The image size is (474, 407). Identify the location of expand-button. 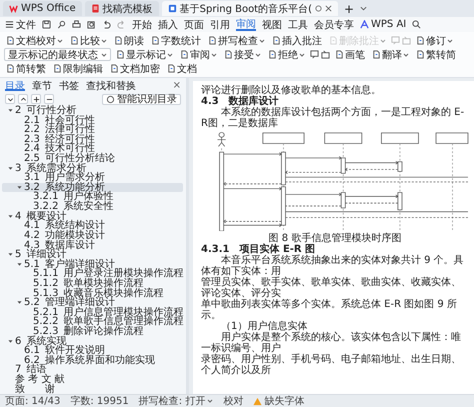
(10, 99).